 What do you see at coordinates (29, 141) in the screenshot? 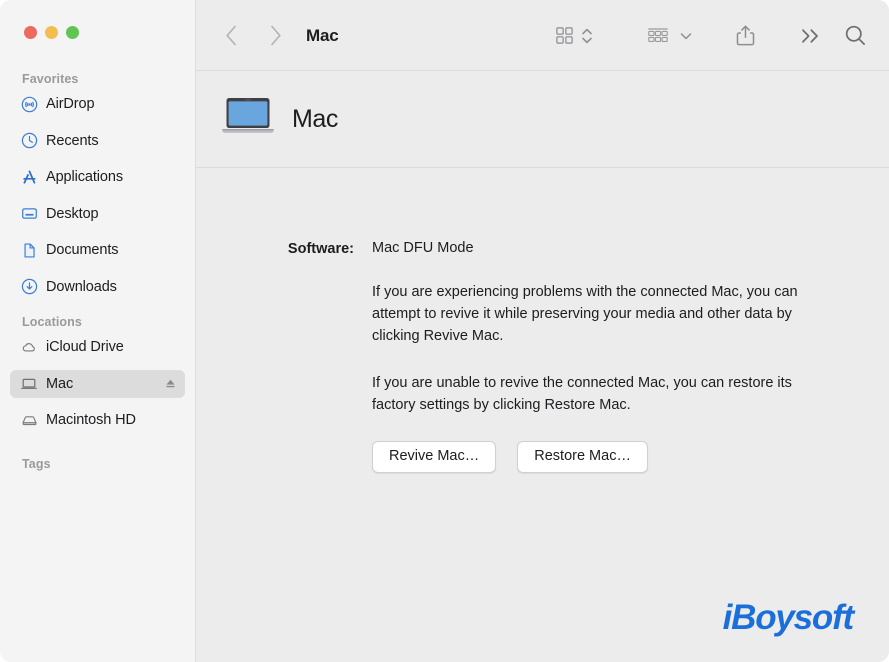
I see `clock-icon` at bounding box center [29, 141].